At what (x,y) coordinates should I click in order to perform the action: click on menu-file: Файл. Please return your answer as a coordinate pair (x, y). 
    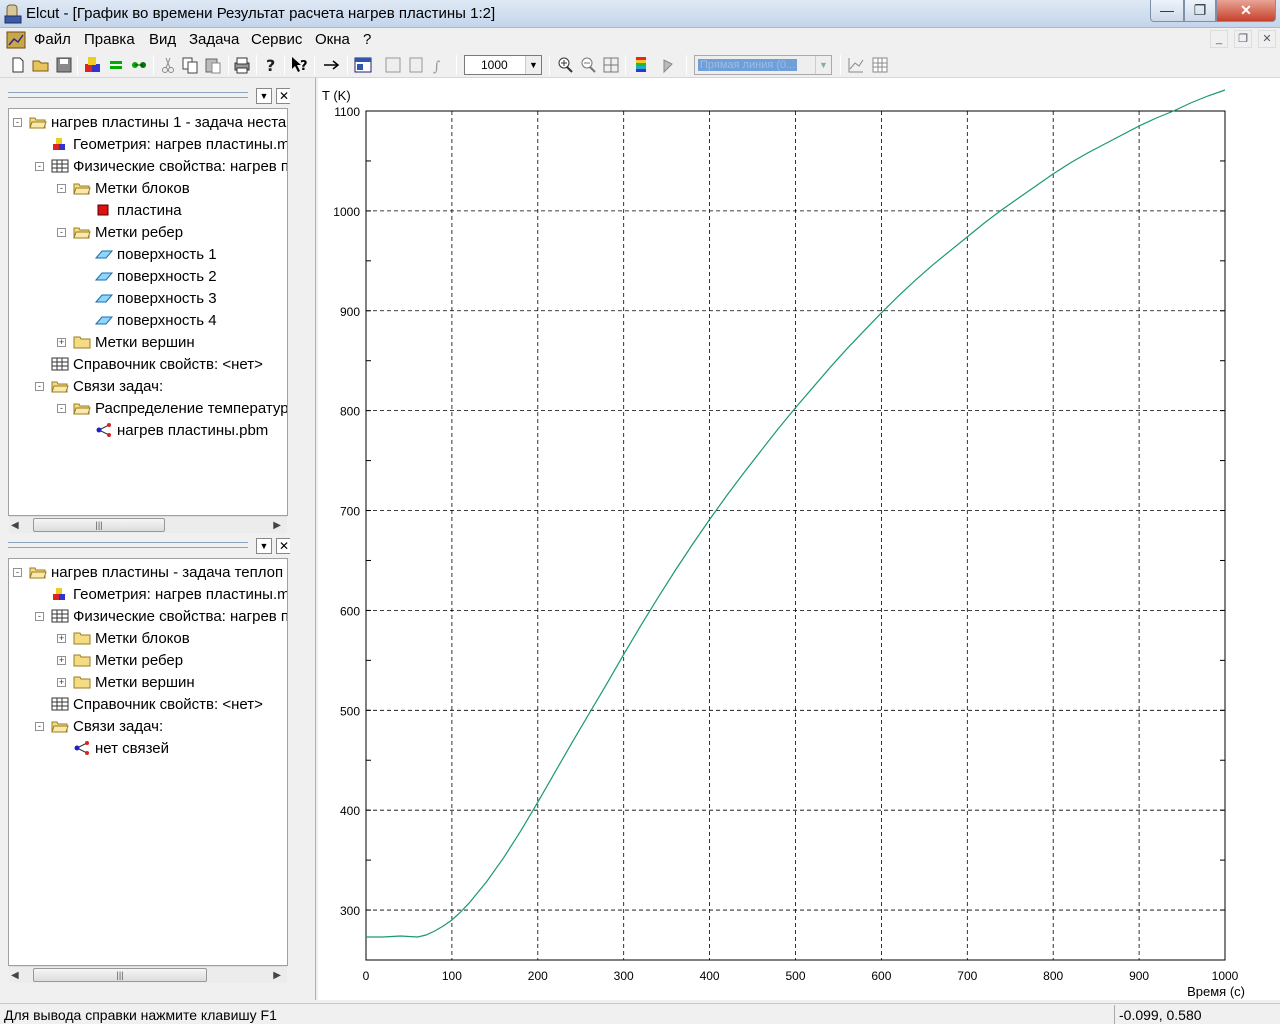
    Looking at the image, I should click on (52, 39).